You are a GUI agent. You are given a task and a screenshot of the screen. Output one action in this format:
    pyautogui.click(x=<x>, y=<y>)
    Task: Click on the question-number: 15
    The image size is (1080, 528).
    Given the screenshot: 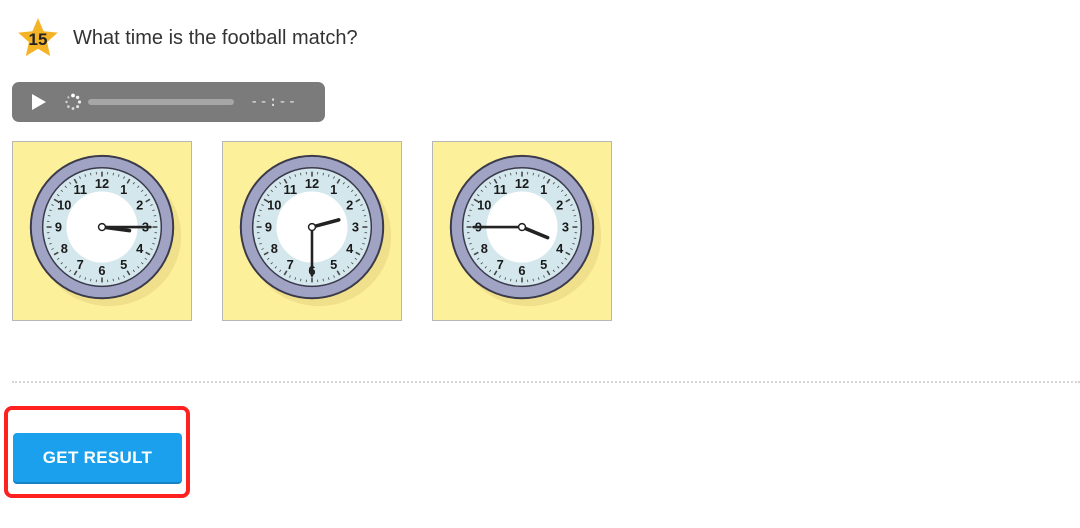 What is the action you would take?
    pyautogui.click(x=38, y=39)
    